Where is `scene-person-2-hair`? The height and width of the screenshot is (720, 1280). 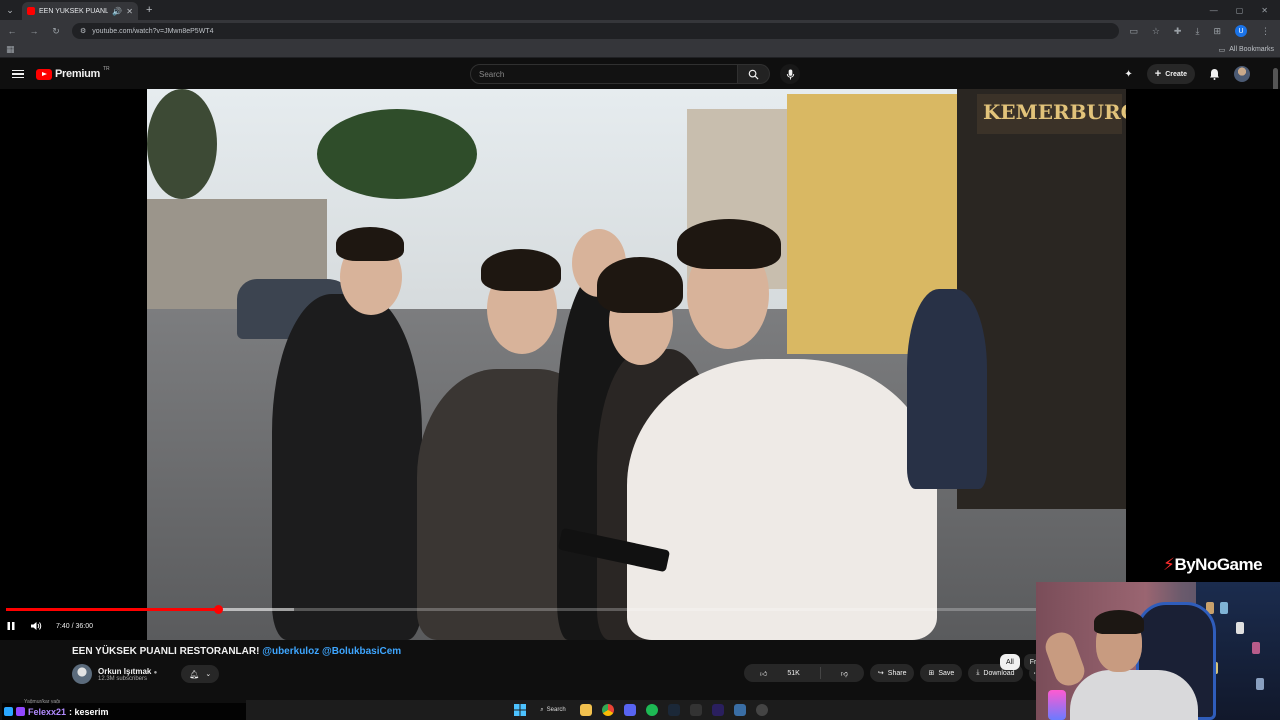
scene-person-2-hair is located at coordinates (521, 270).